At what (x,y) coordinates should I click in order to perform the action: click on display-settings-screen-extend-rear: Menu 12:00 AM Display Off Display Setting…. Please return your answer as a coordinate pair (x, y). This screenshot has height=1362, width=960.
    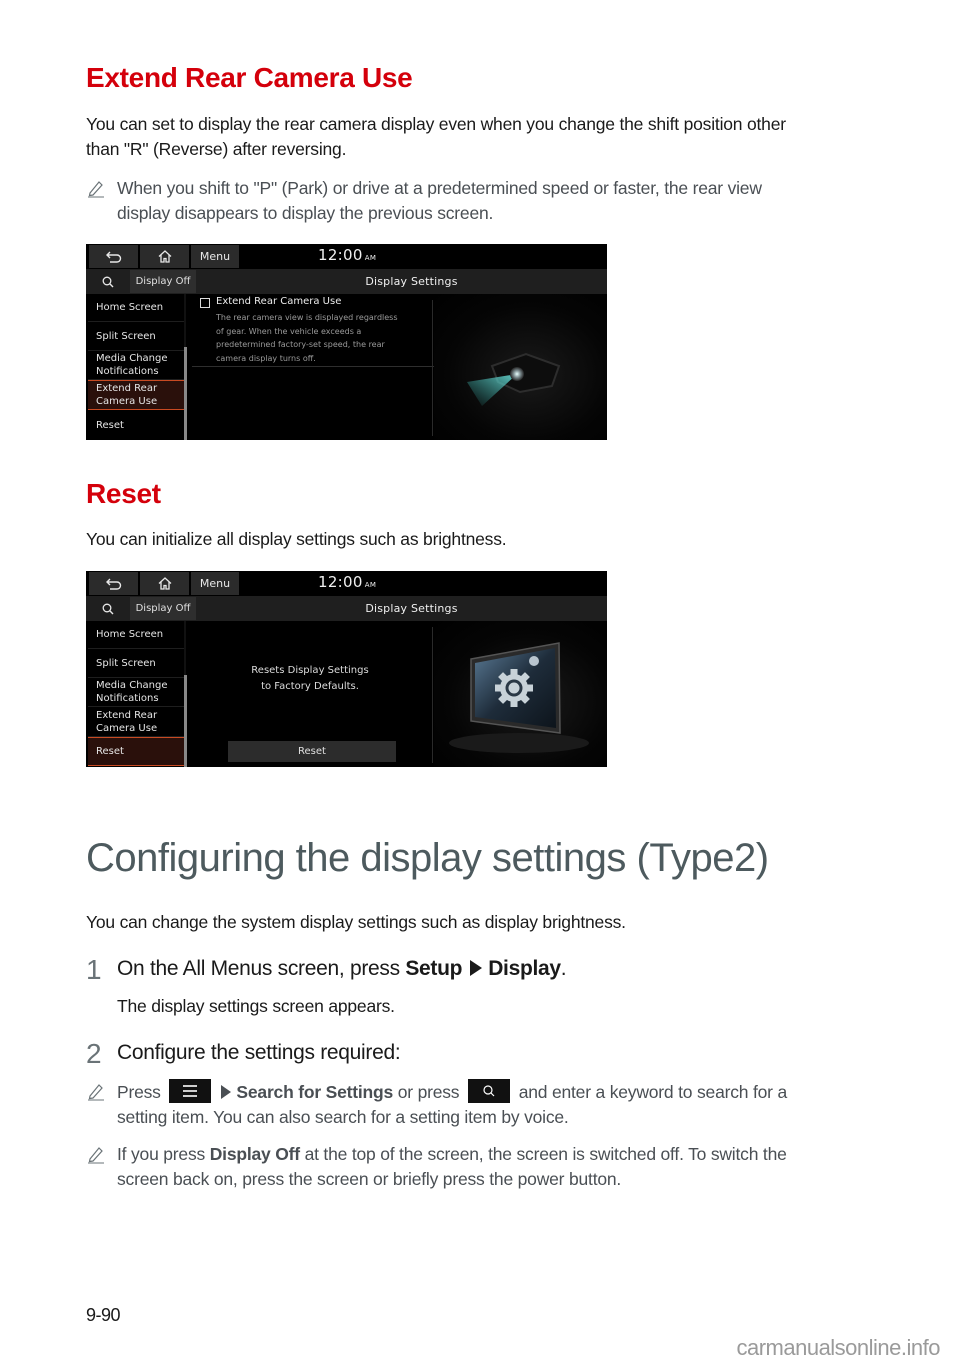
    Looking at the image, I should click on (346, 342).